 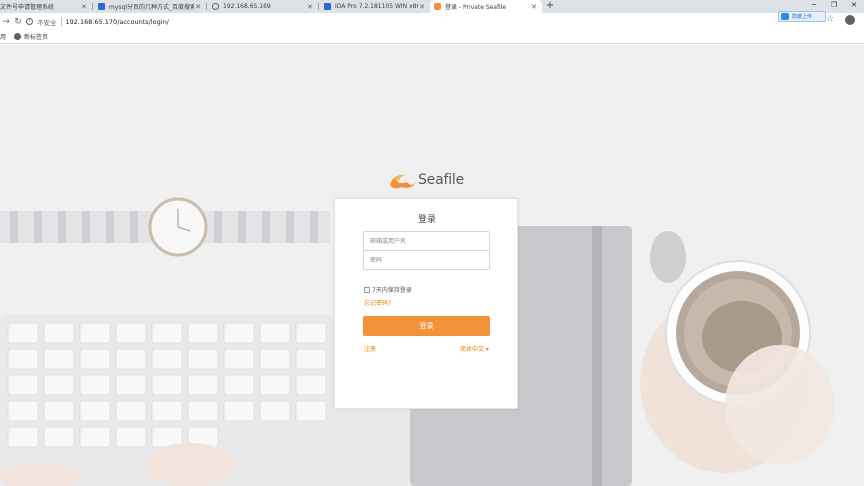 What do you see at coordinates (101, 6) in the screenshot?
I see `baidu-icon` at bounding box center [101, 6].